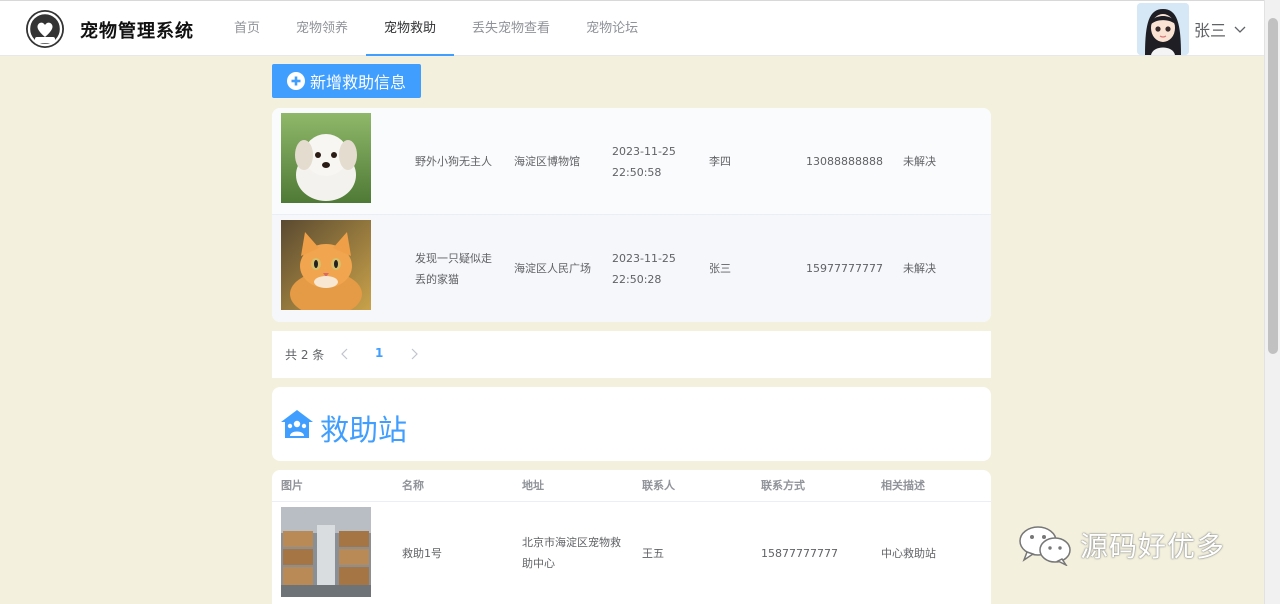 The image size is (1280, 604). I want to click on station-header: 救助站, so click(631, 424).